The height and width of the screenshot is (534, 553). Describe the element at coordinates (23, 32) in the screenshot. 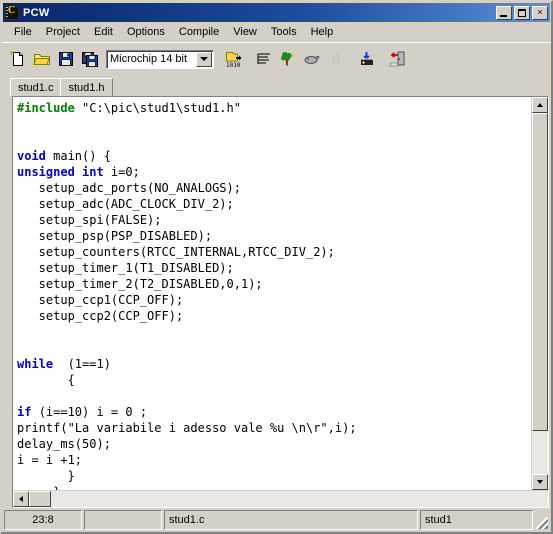

I see `menu-item-file: File` at that location.